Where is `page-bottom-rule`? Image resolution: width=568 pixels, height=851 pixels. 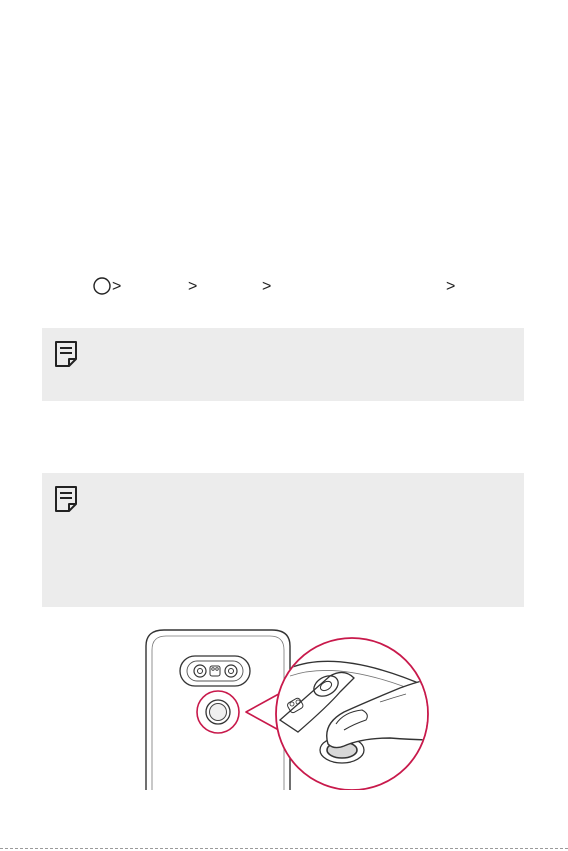 page-bottom-rule is located at coordinates (284, 848).